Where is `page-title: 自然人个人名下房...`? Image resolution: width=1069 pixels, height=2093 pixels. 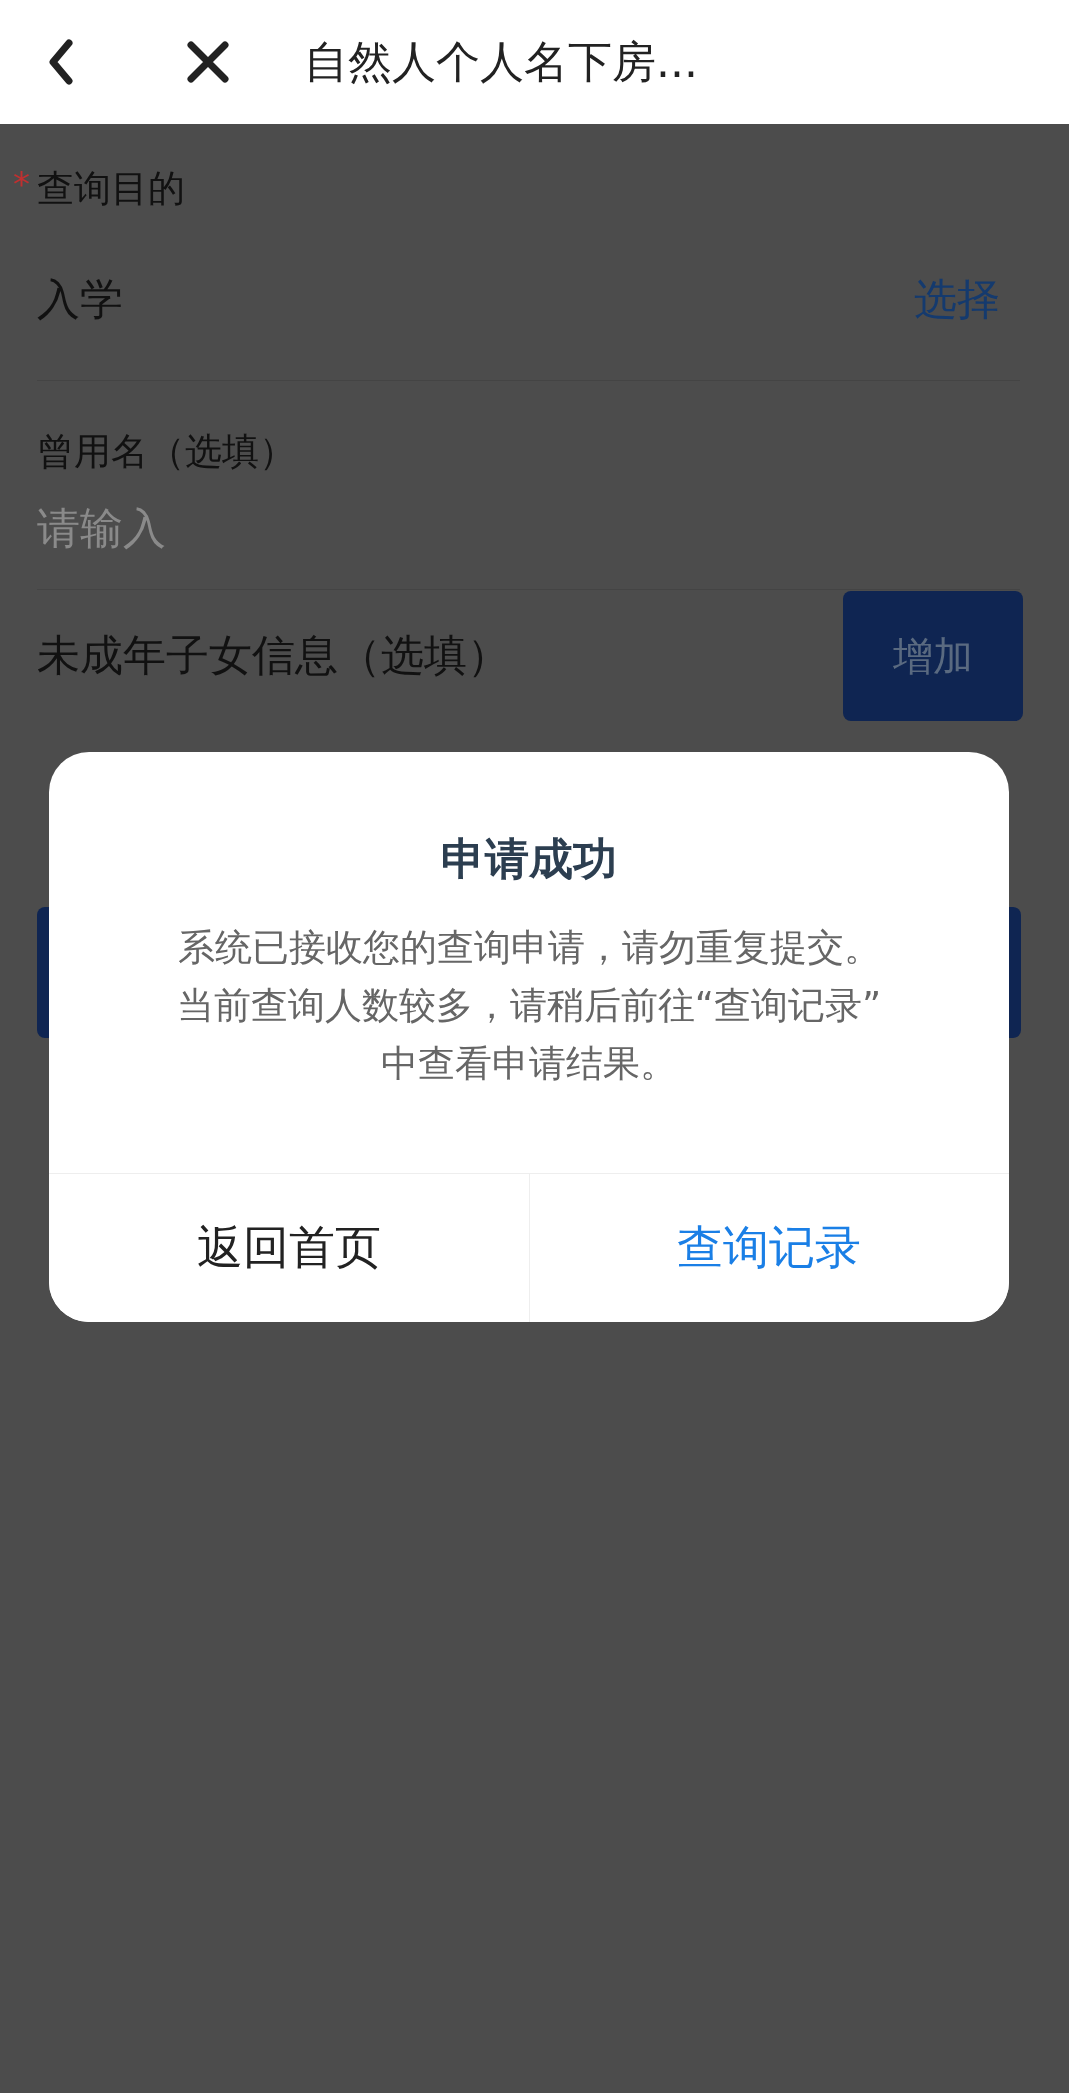 page-title: 自然人个人名下房... is located at coordinates (501, 61).